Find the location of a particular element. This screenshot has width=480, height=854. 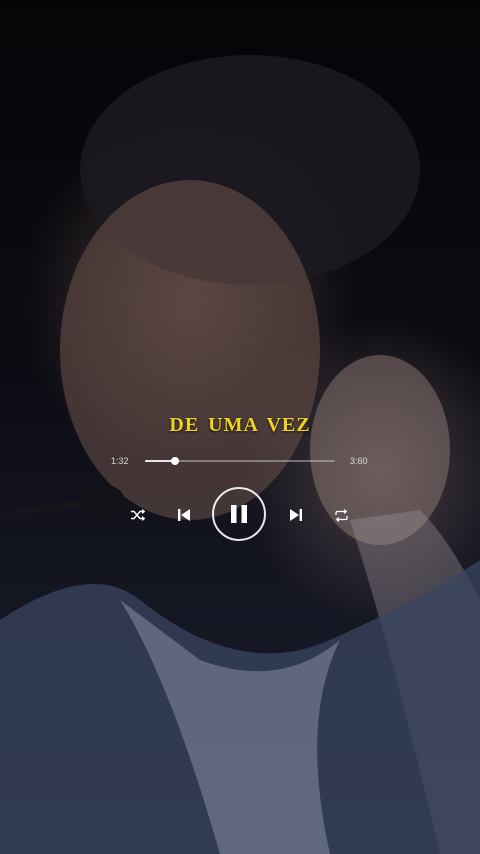

shuffle-button is located at coordinates (138, 515).